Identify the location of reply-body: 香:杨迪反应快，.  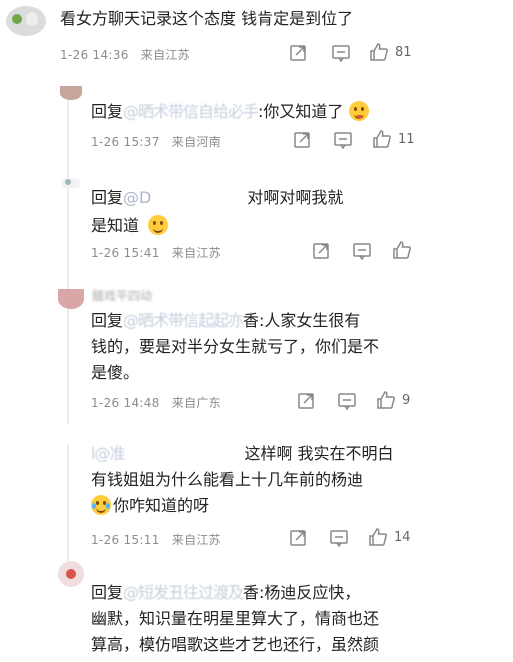
(302, 592).